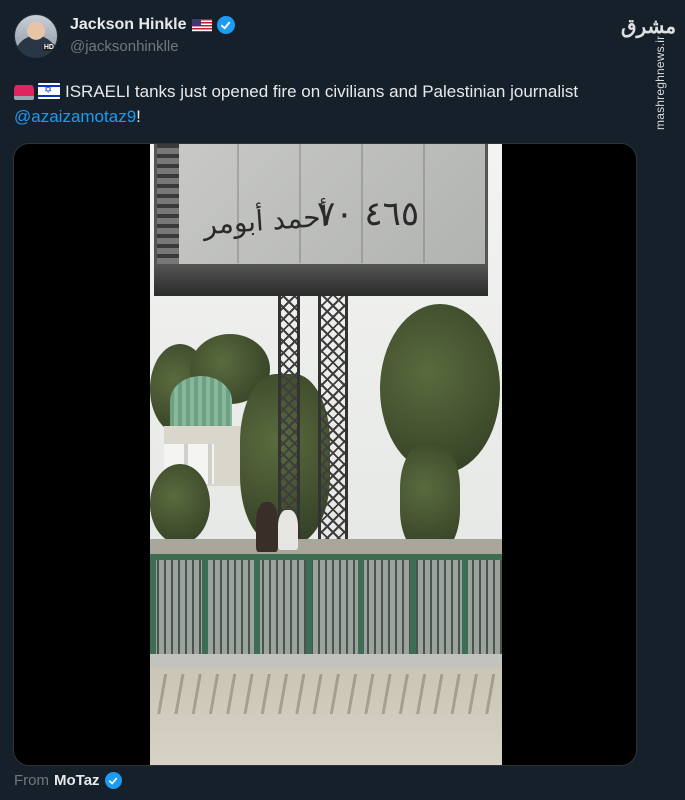 The image size is (685, 800). I want to click on mention-link: @azaizamotaz9, so click(75, 116).